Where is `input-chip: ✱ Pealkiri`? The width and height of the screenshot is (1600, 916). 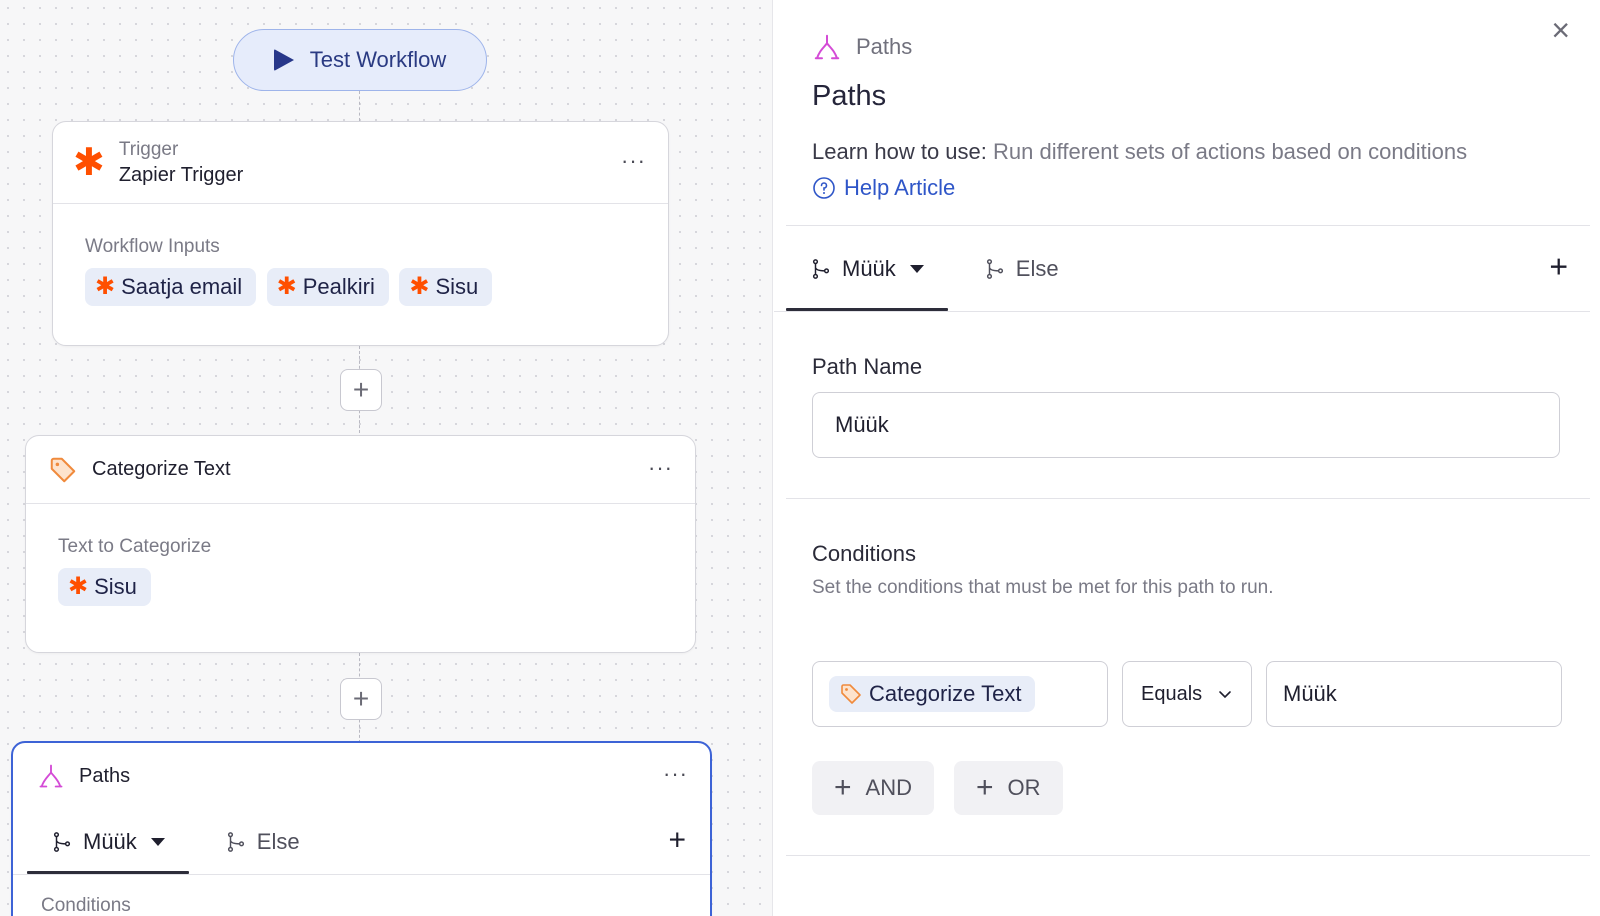 input-chip: ✱ Pealkiri is located at coordinates (327, 287).